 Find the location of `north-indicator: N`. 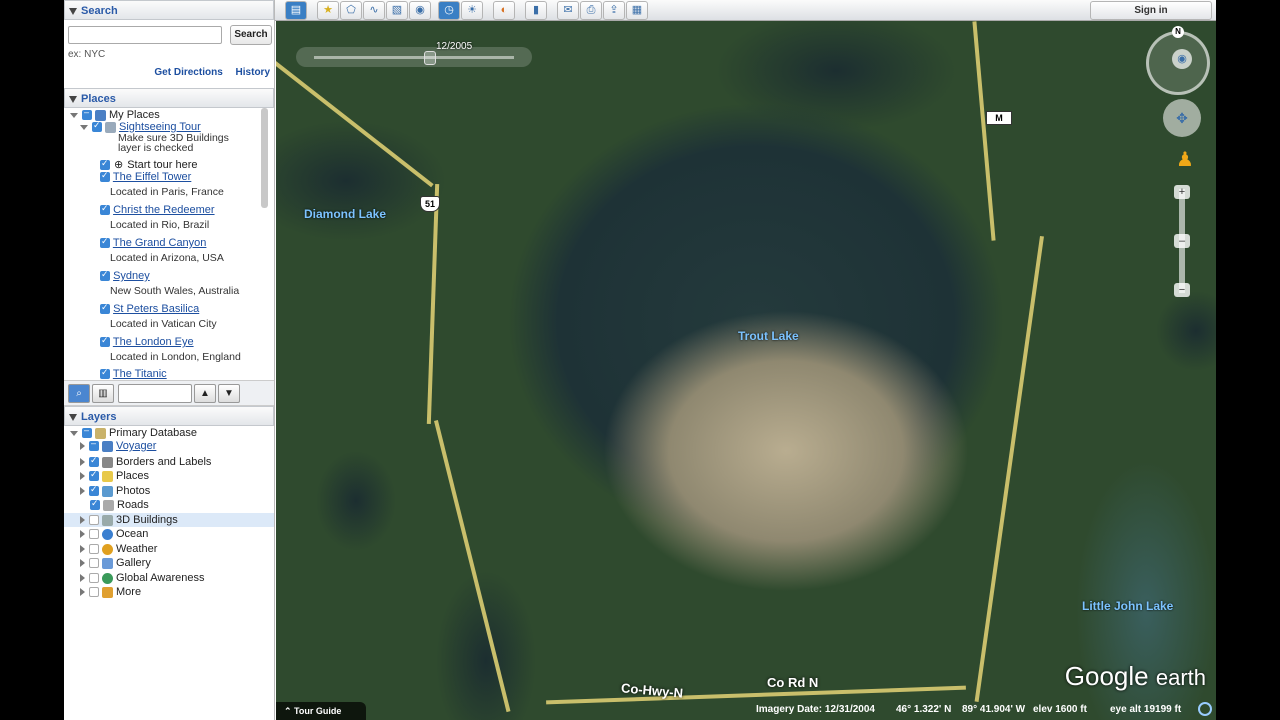

north-indicator: N is located at coordinates (1178, 32).